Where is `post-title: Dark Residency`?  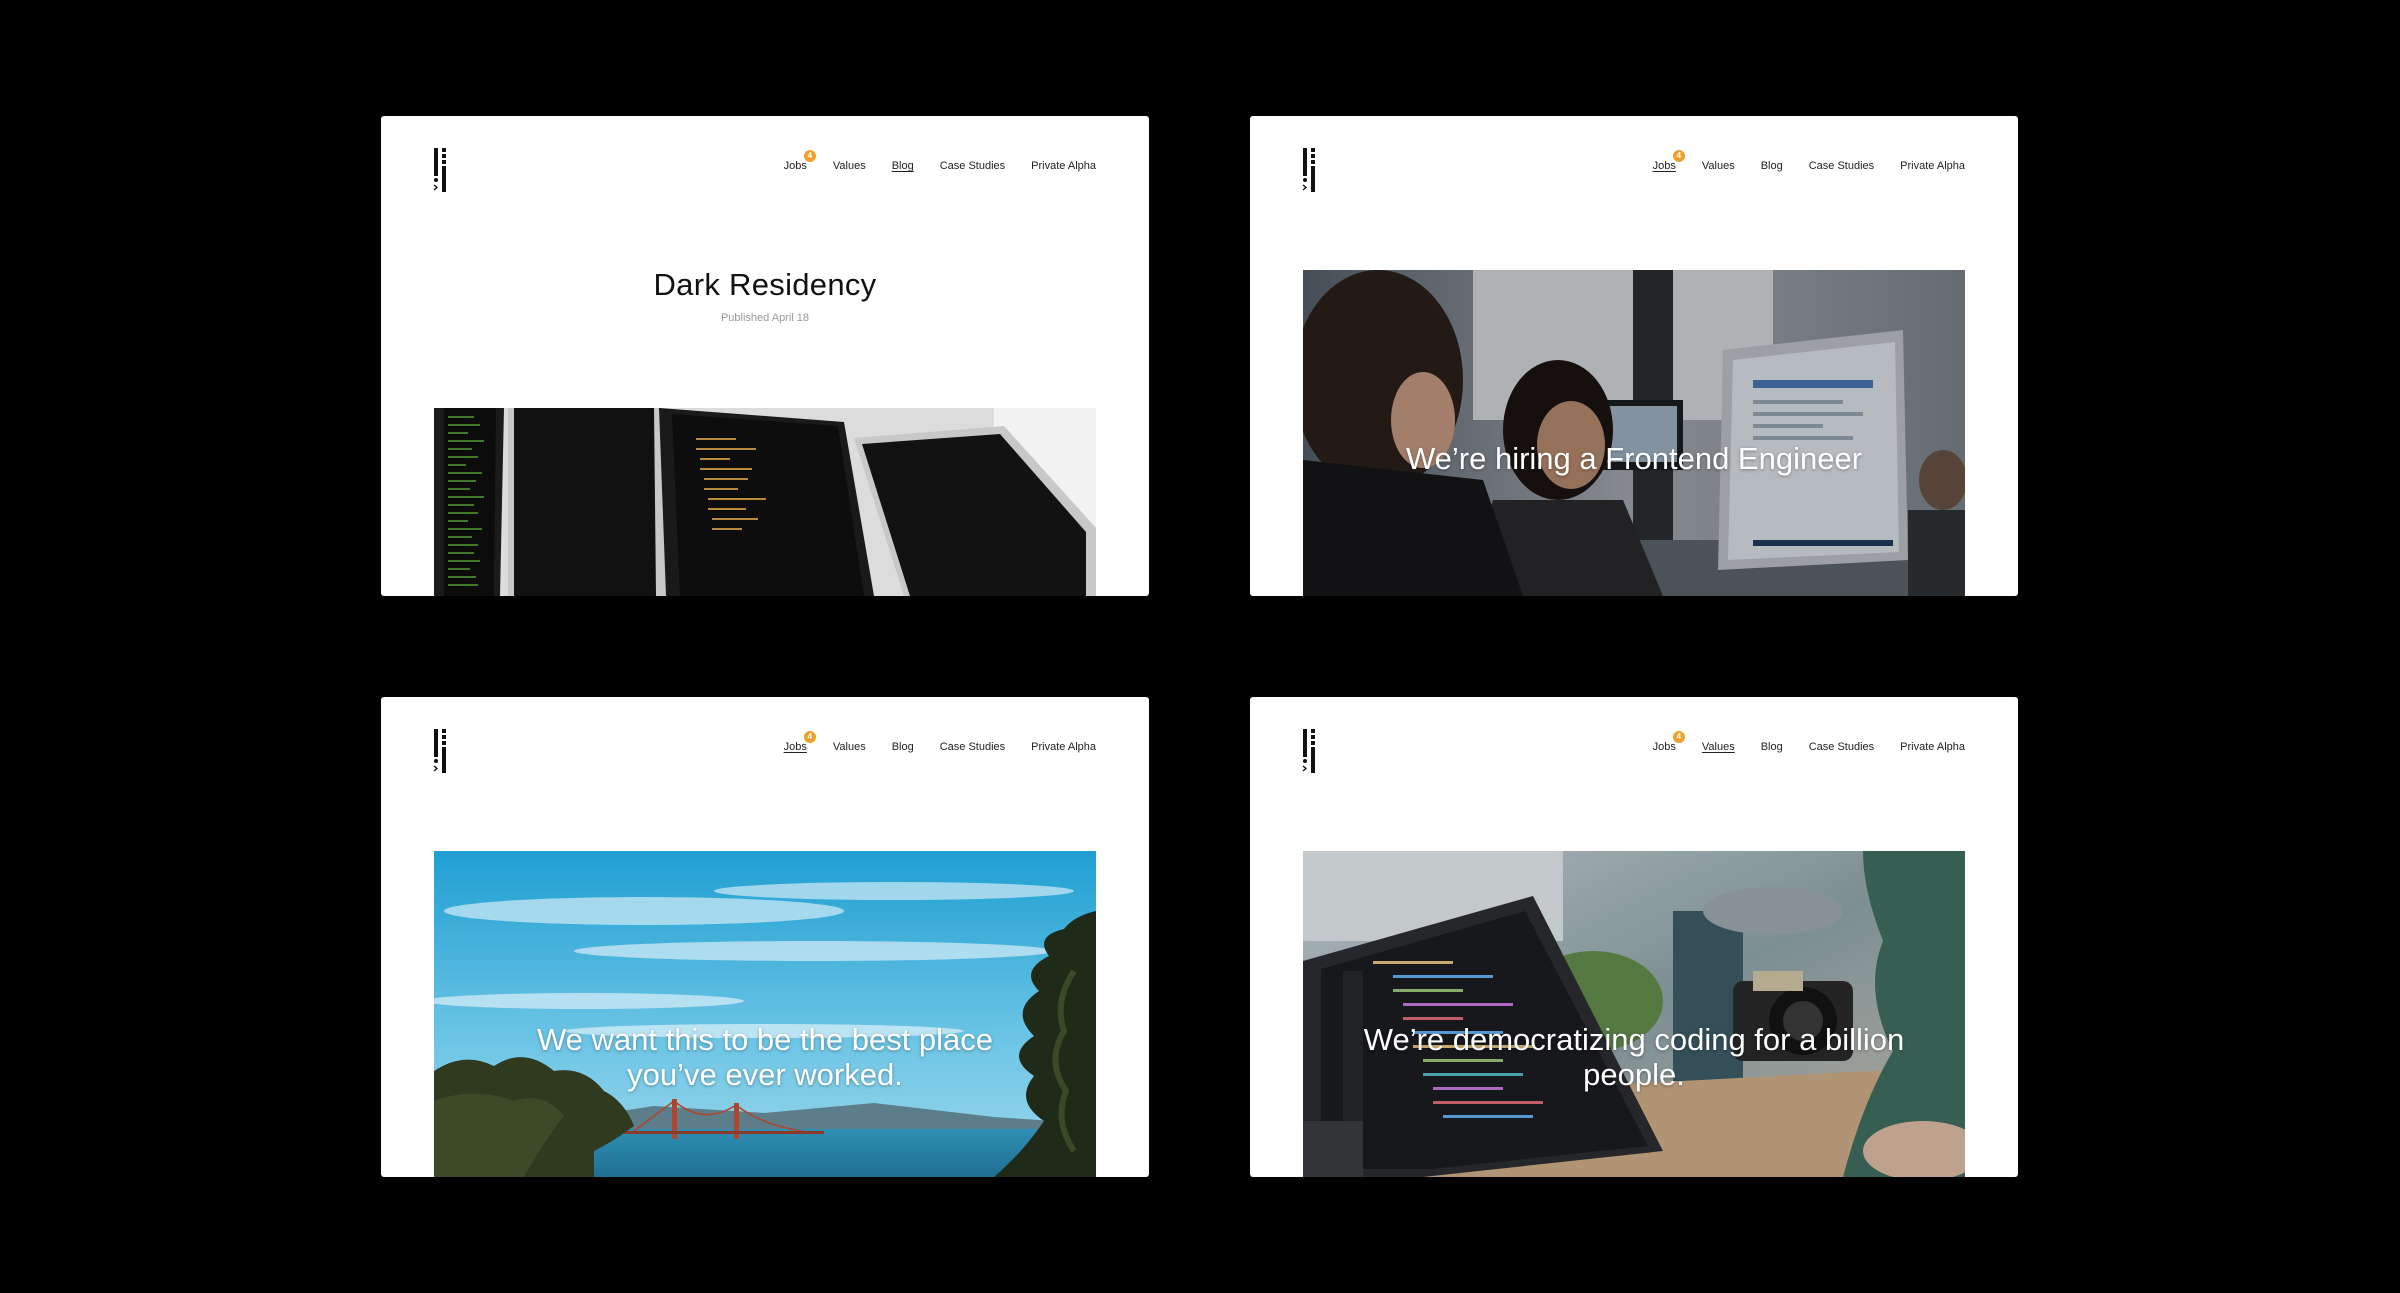 post-title: Dark Residency is located at coordinates (765, 284).